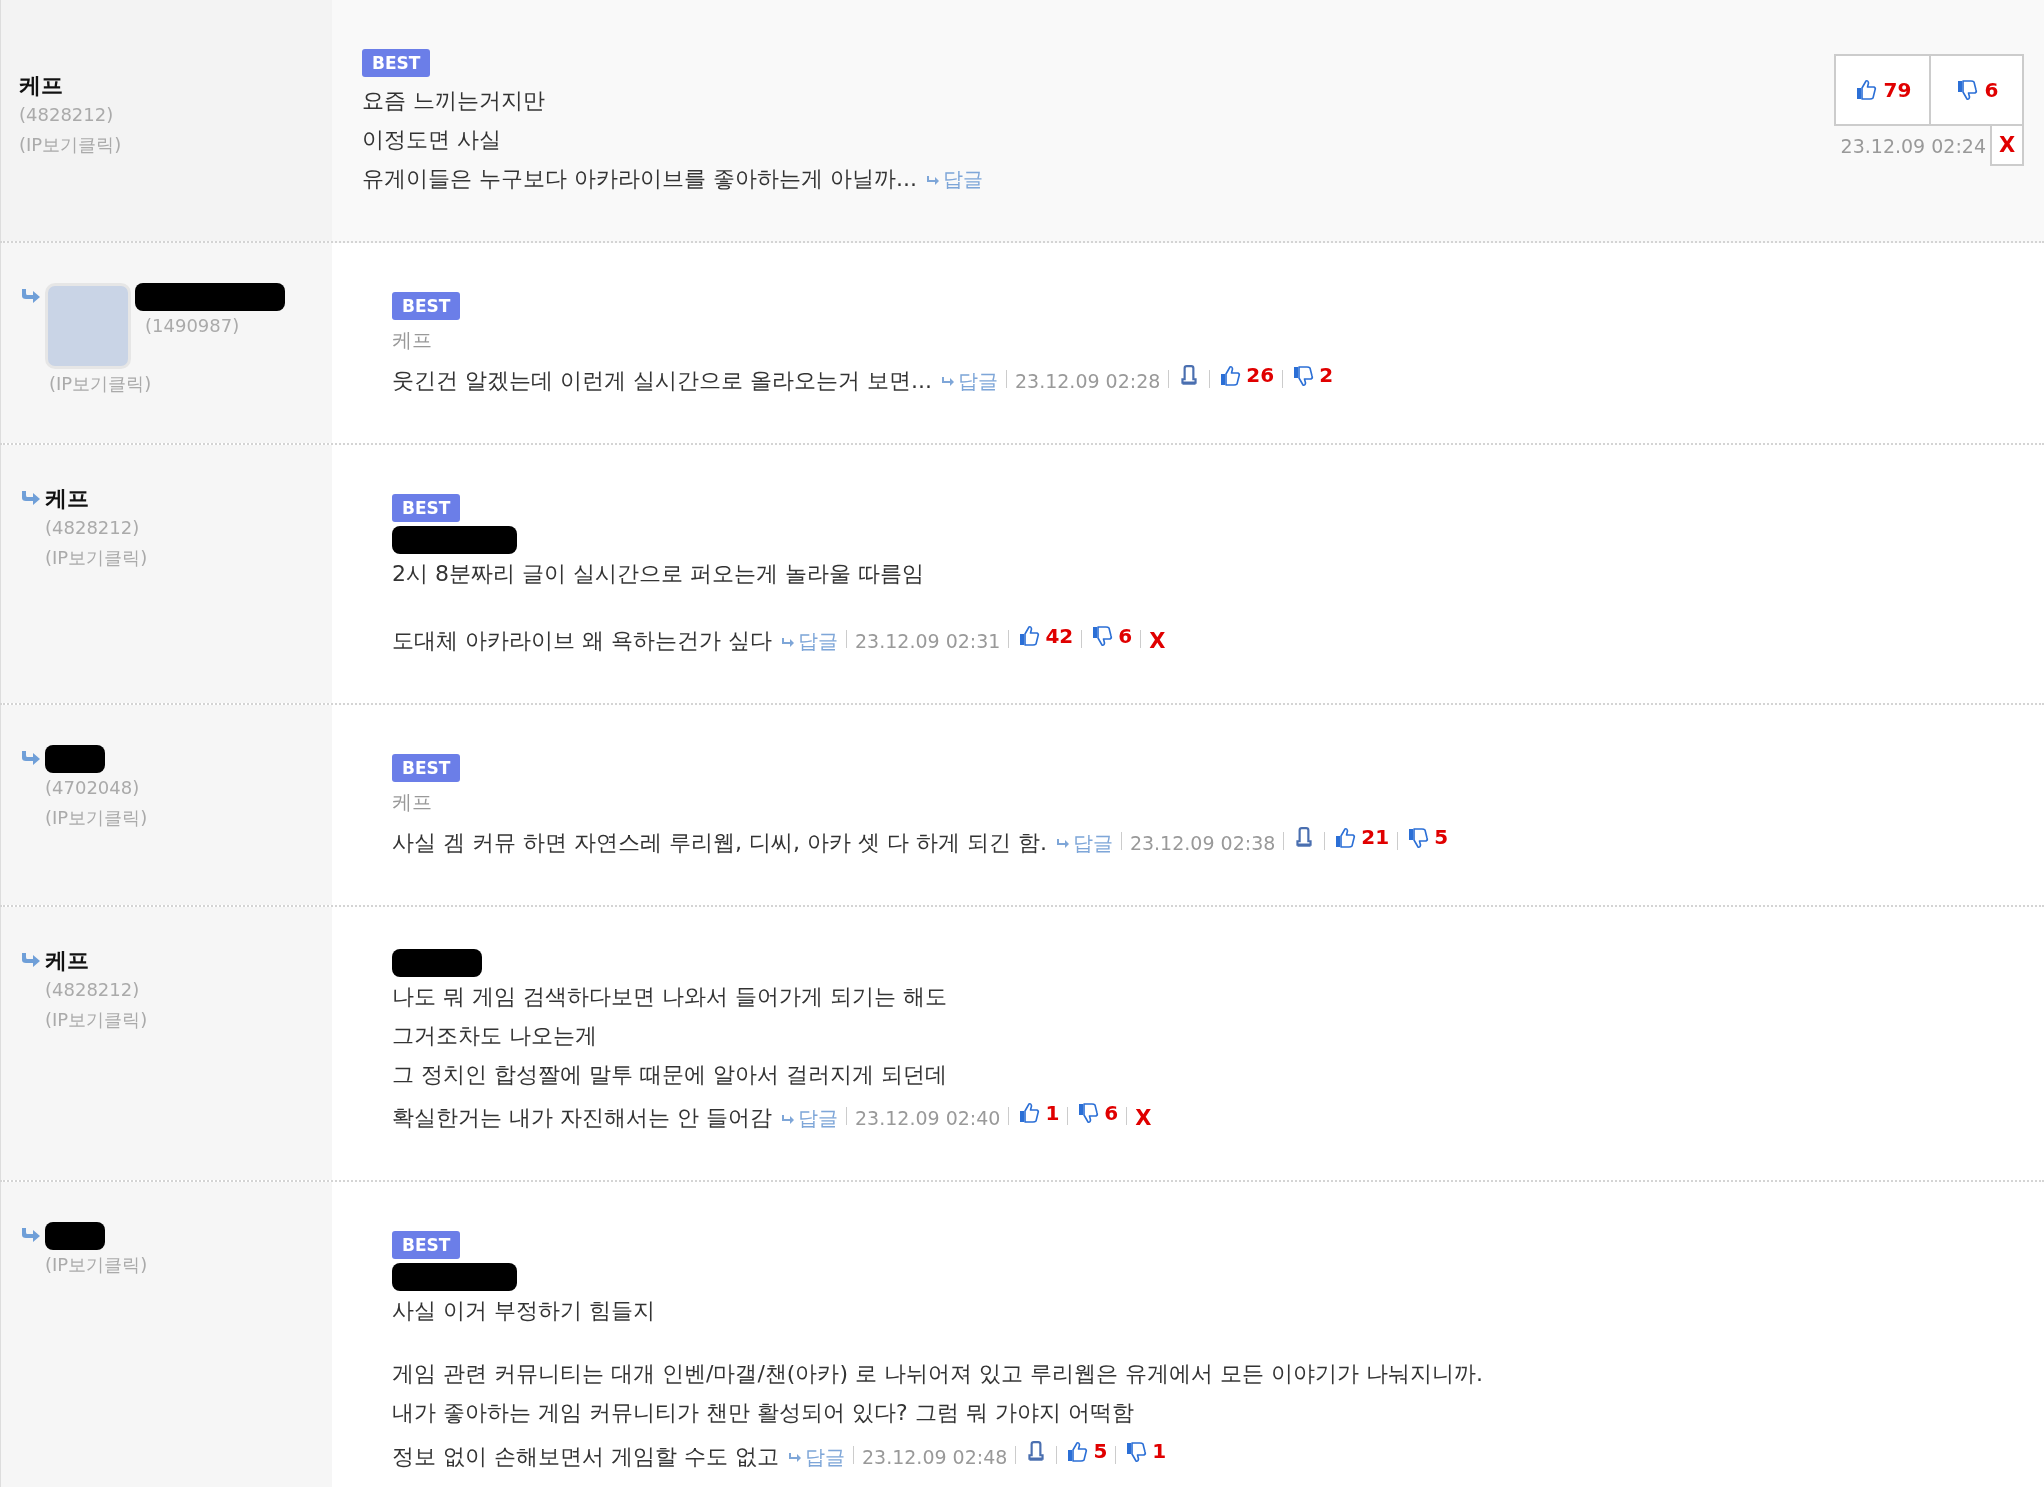 This screenshot has width=2044, height=1487. I want to click on comment-text: 그거조차도 나오는게, so click(494, 1035).